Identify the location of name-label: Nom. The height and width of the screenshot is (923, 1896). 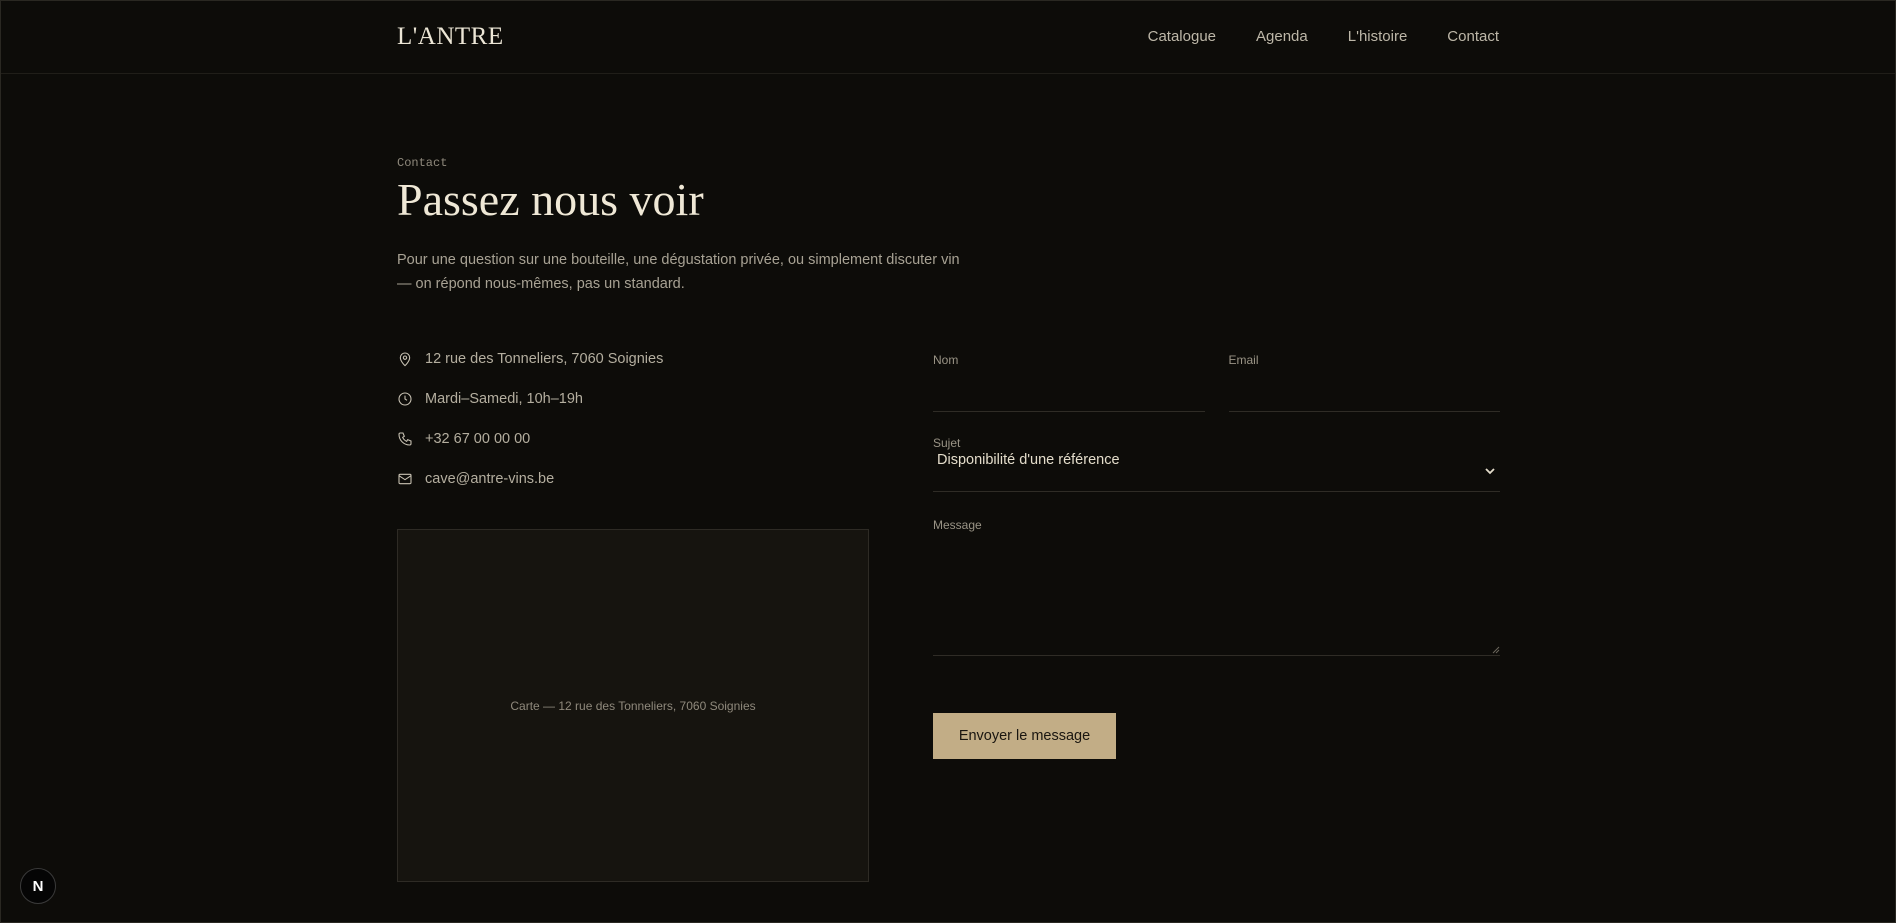
(946, 360).